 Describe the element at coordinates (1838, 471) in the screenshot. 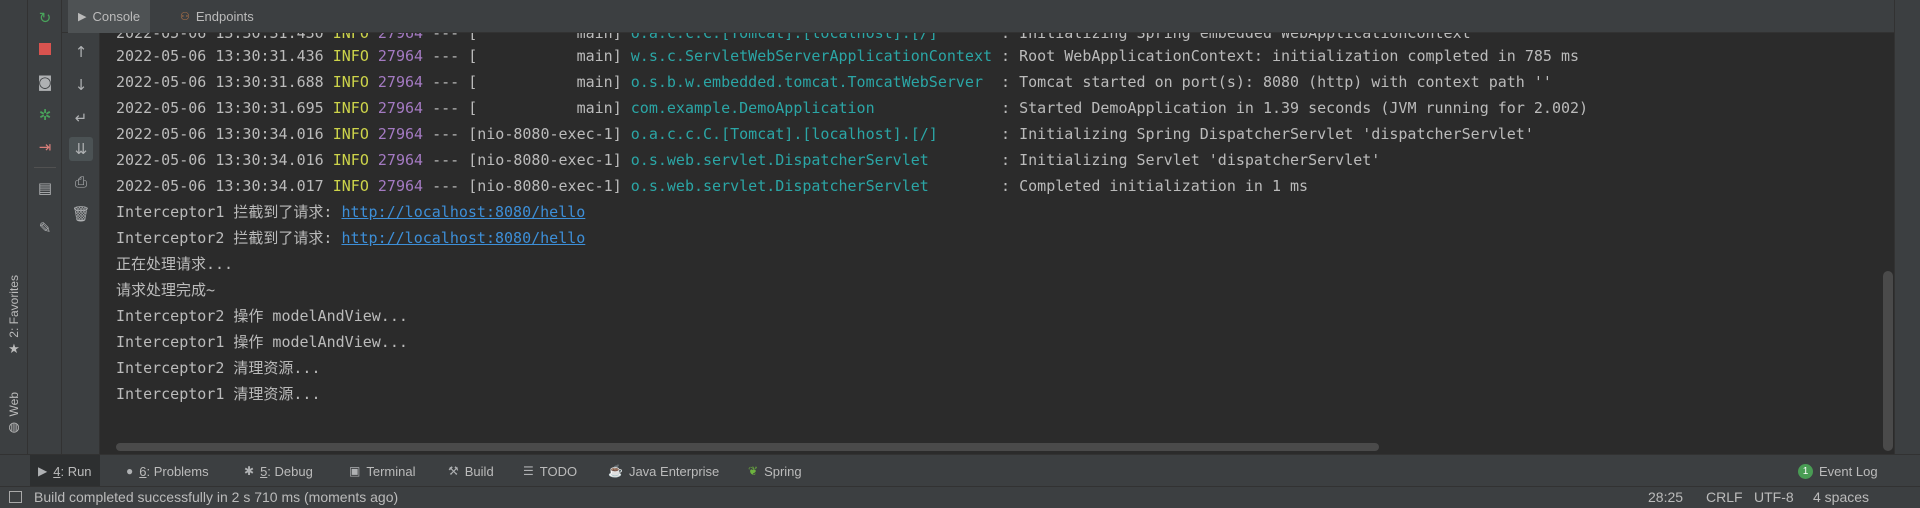

I see `event-log-button: 1 Event Log` at that location.